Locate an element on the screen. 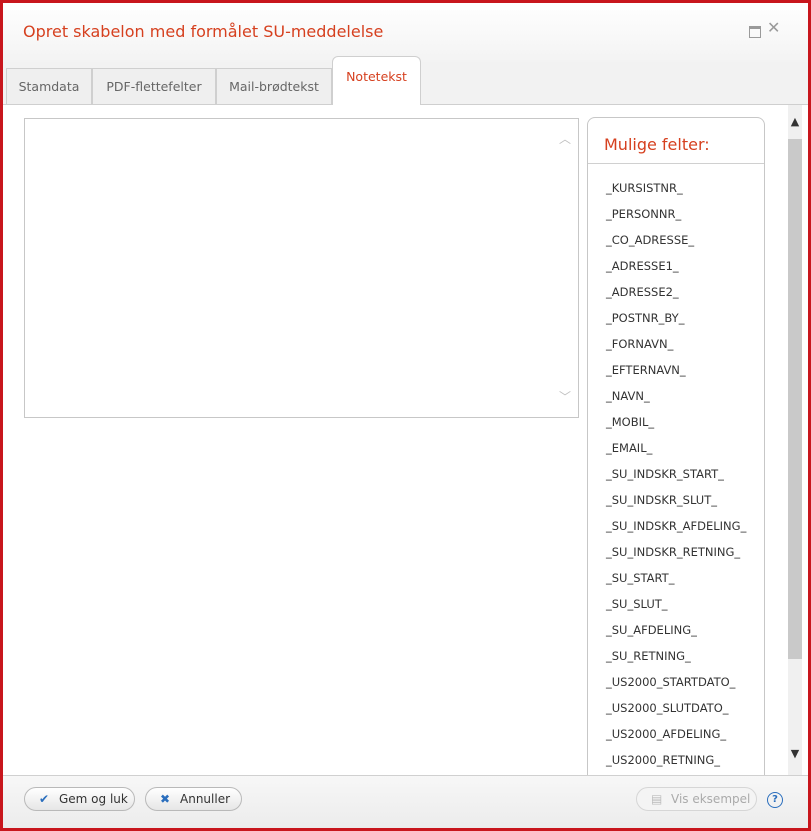 This screenshot has height=831, width=811. tab-notetekst: Notetekst is located at coordinates (376, 80).